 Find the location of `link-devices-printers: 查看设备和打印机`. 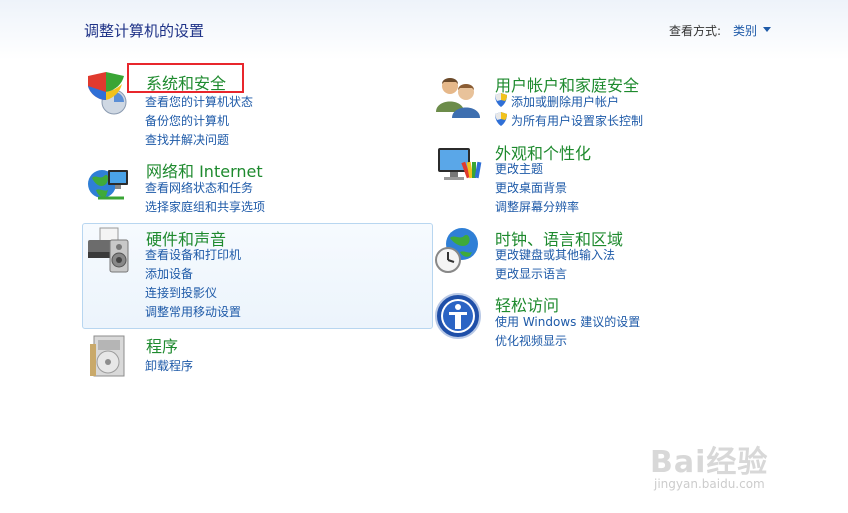

link-devices-printers: 查看设备和打印机 is located at coordinates (193, 254).